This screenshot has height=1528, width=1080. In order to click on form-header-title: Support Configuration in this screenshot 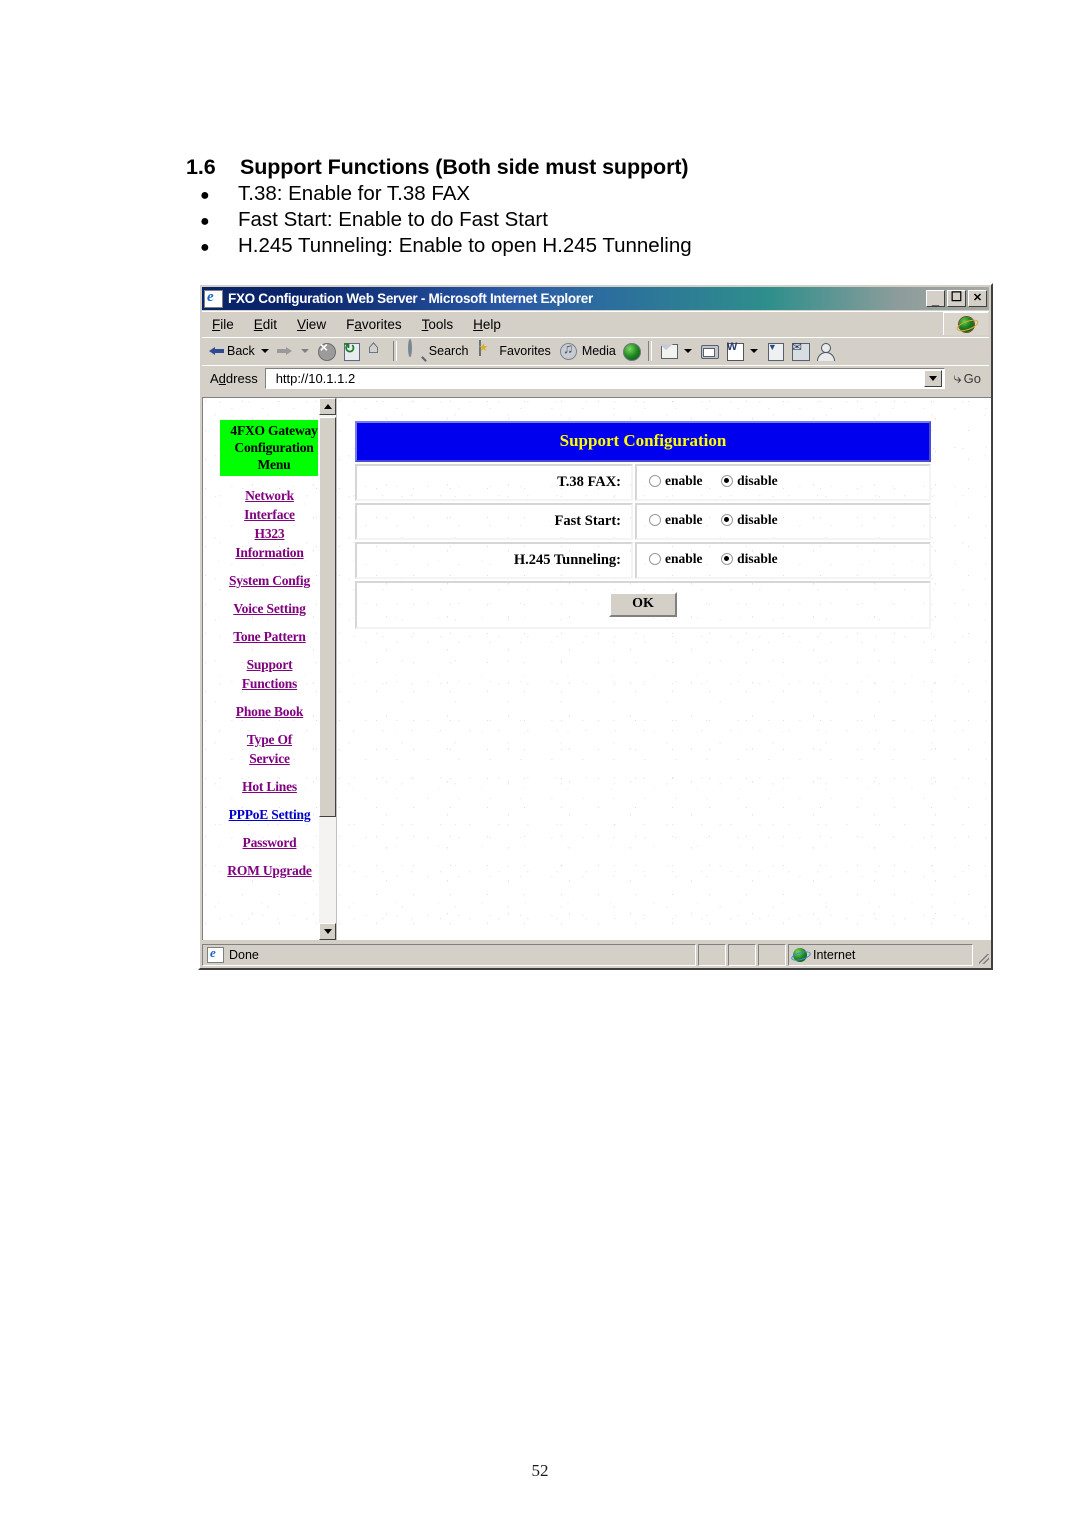, I will do `click(643, 441)`.